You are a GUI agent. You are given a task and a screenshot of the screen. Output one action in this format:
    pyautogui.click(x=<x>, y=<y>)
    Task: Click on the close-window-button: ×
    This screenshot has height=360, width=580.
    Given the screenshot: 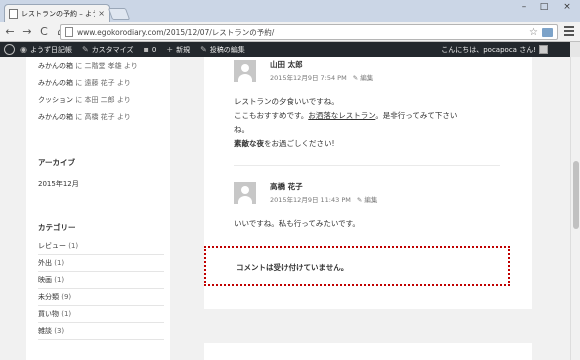 What is the action you would take?
    pyautogui.click(x=567, y=8)
    